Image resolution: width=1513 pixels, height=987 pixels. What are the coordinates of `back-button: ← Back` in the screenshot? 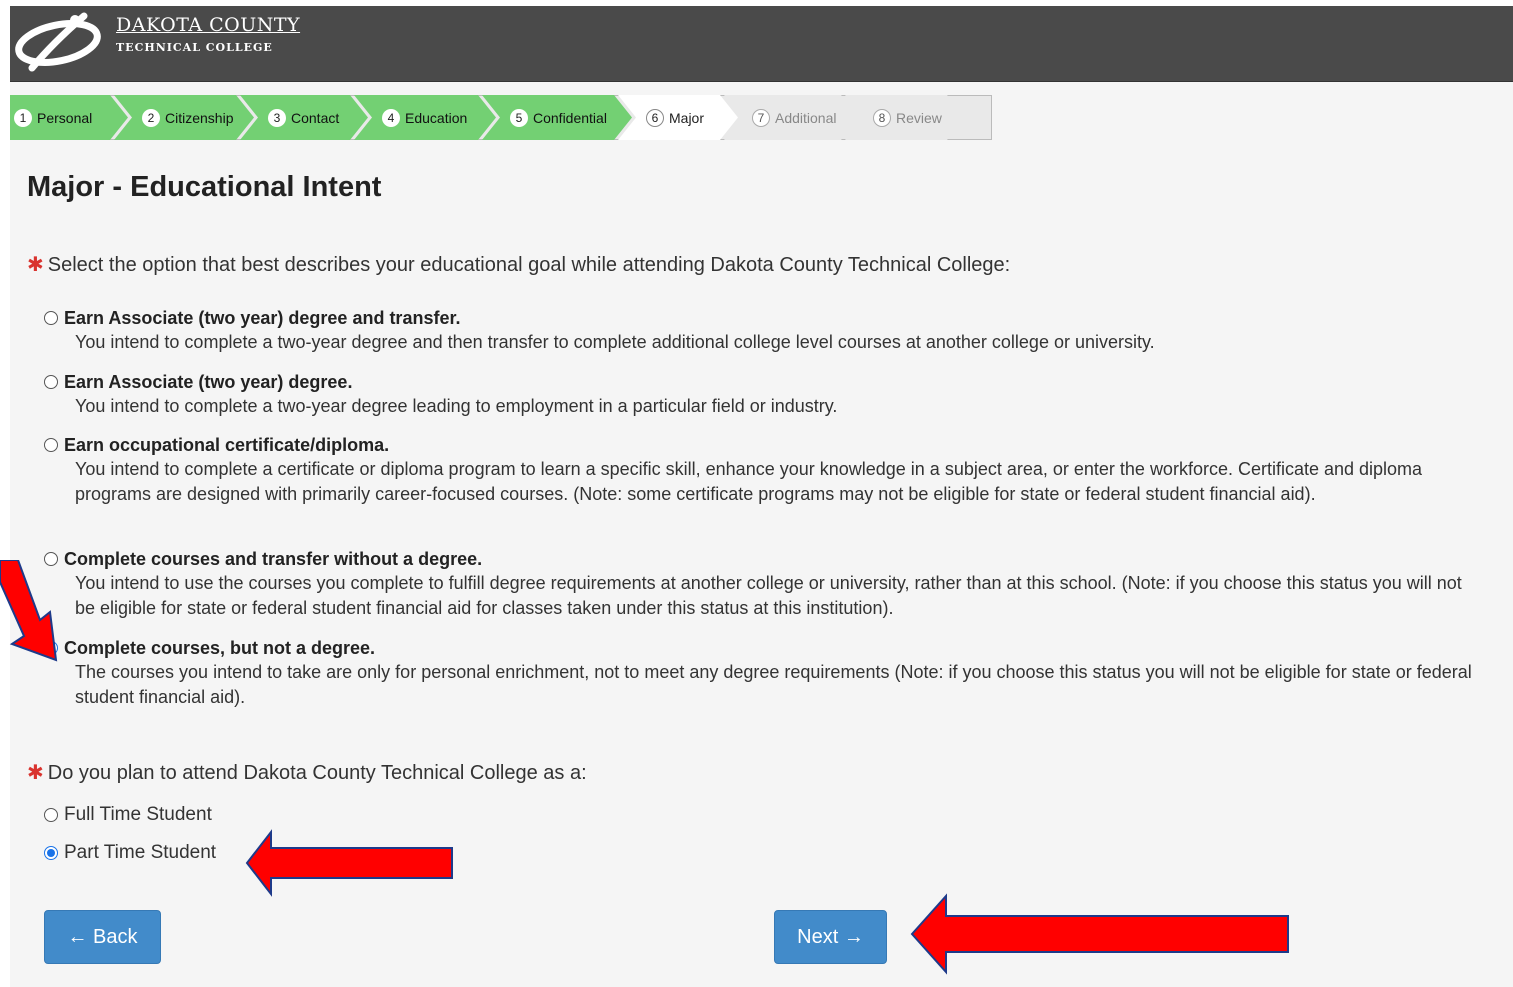 It's located at (102, 937).